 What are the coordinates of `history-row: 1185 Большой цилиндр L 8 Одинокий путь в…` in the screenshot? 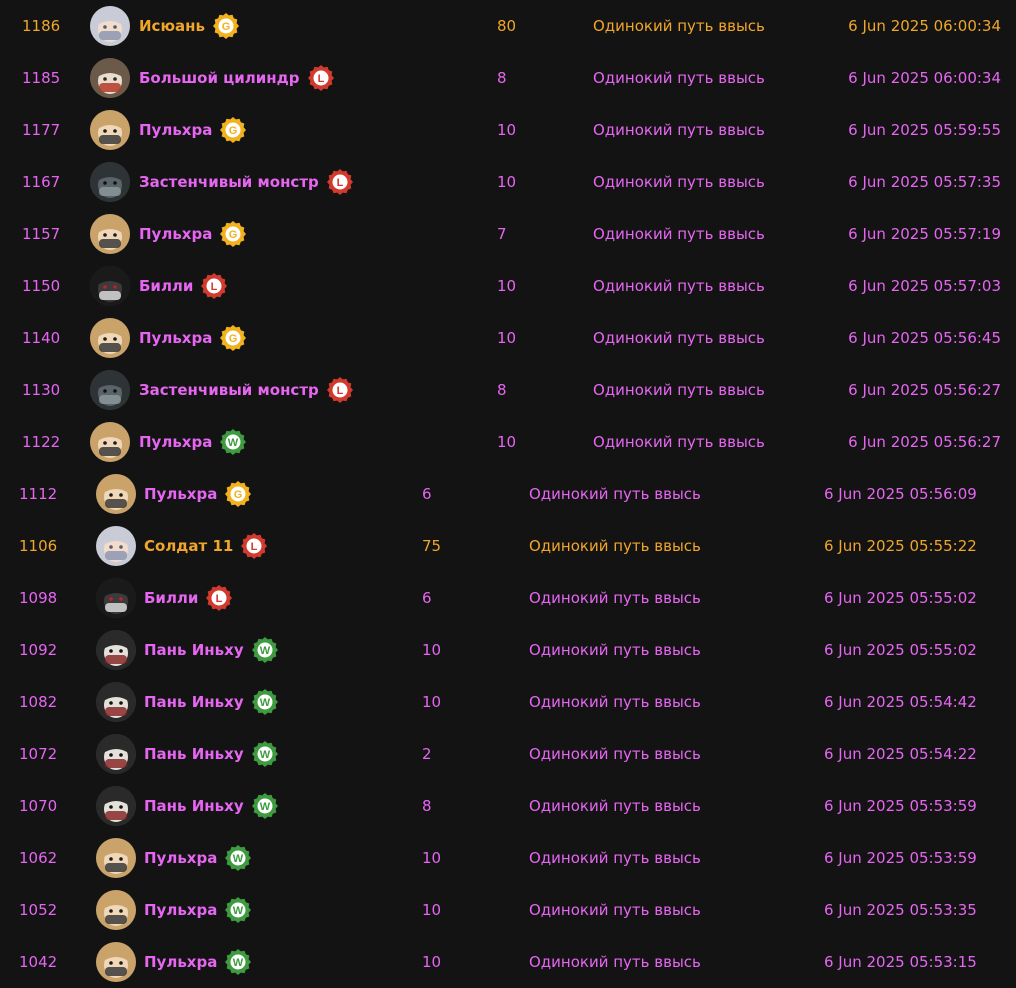 It's located at (508, 78).